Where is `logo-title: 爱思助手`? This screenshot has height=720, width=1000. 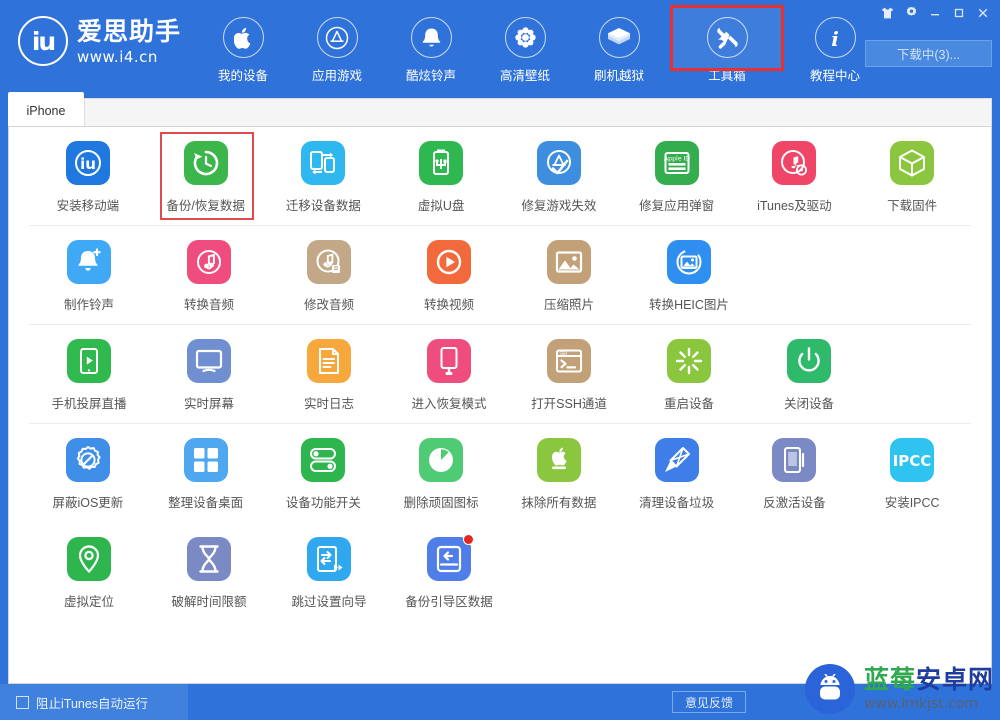 logo-title: 爱思助手 is located at coordinates (129, 31).